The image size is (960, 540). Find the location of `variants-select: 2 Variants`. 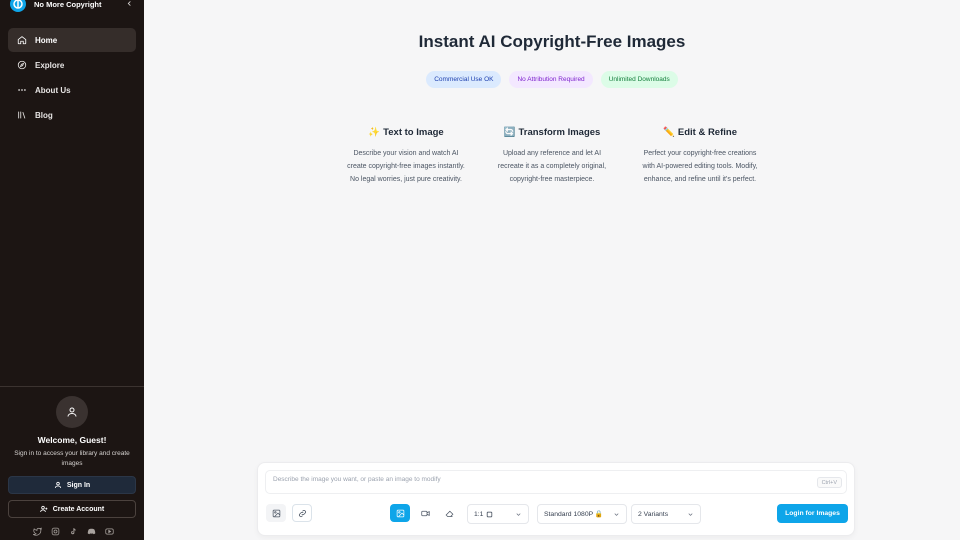

variants-select: 2 Variants is located at coordinates (666, 514).